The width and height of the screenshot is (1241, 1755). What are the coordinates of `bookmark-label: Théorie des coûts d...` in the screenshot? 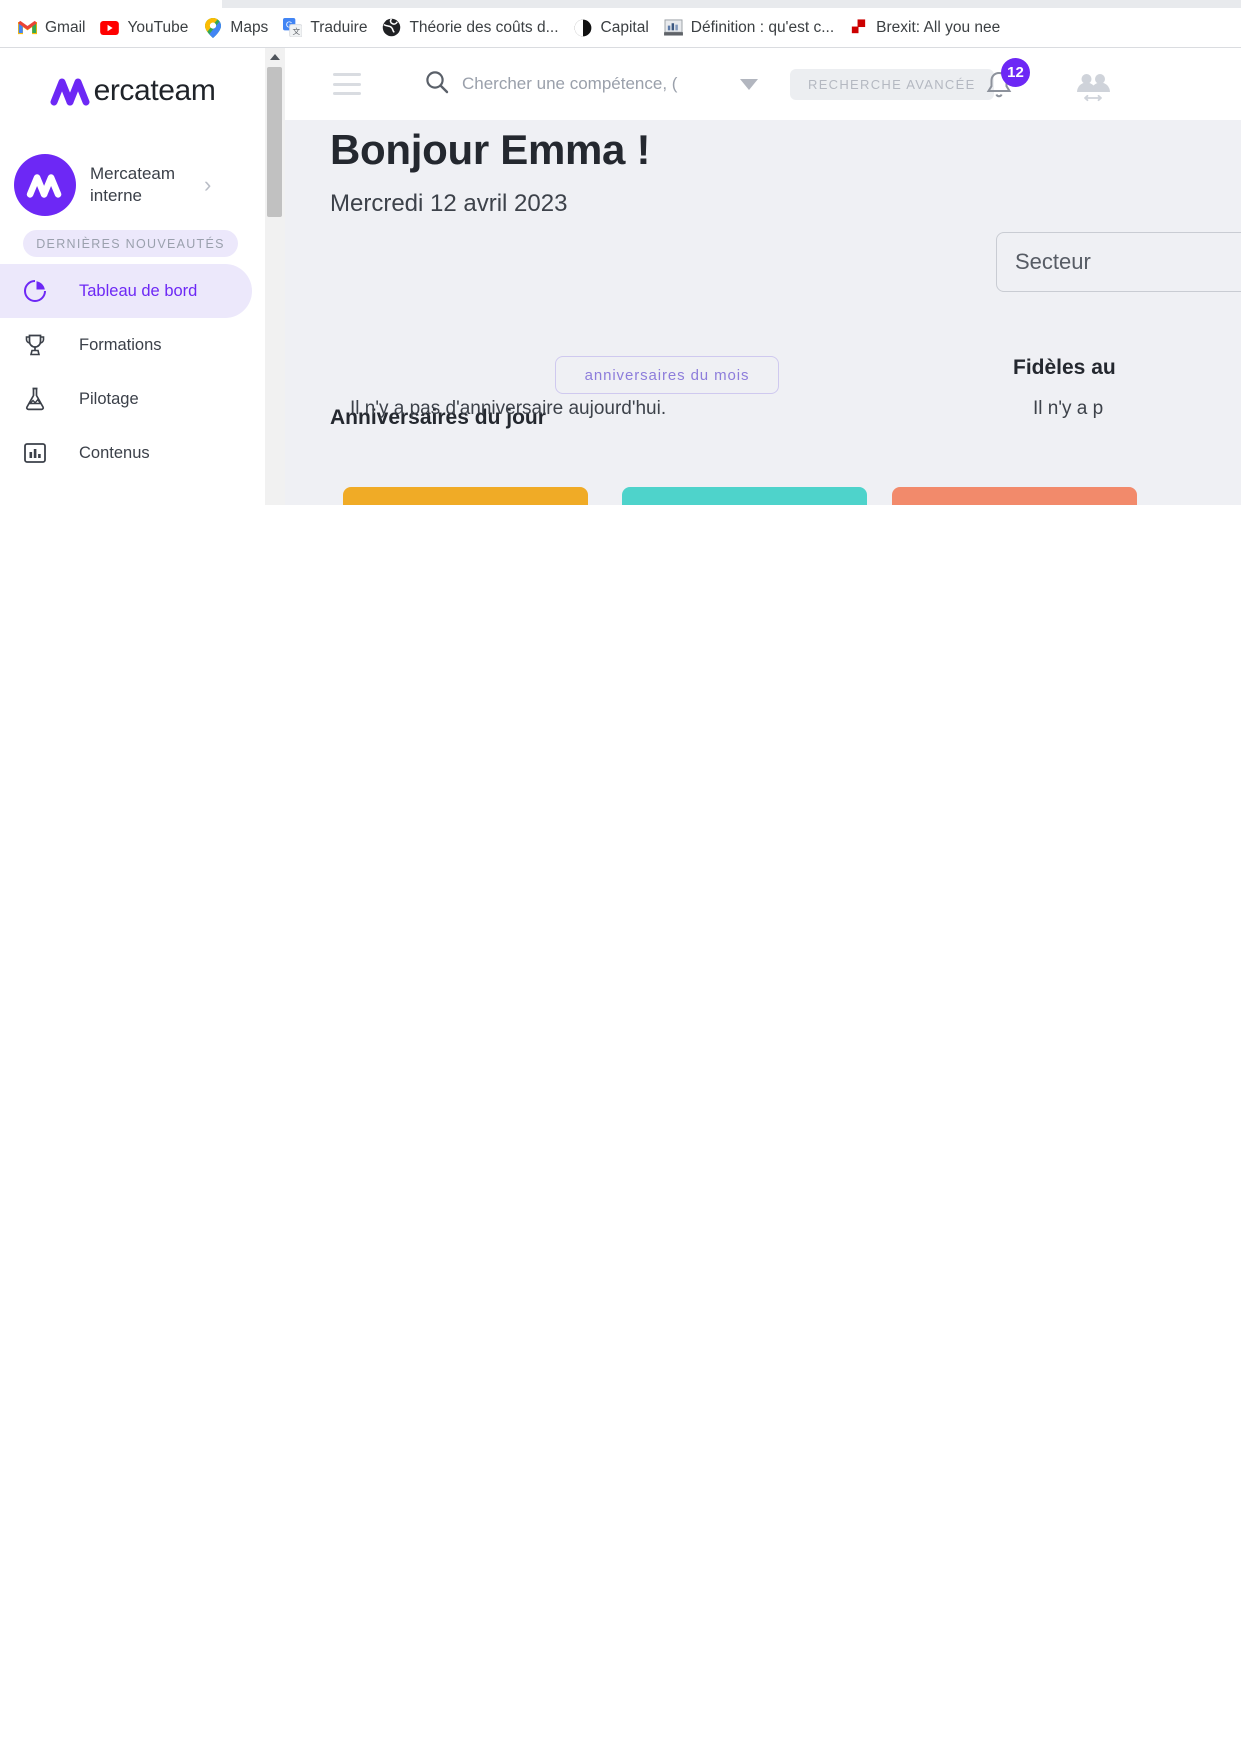 It's located at (484, 27).